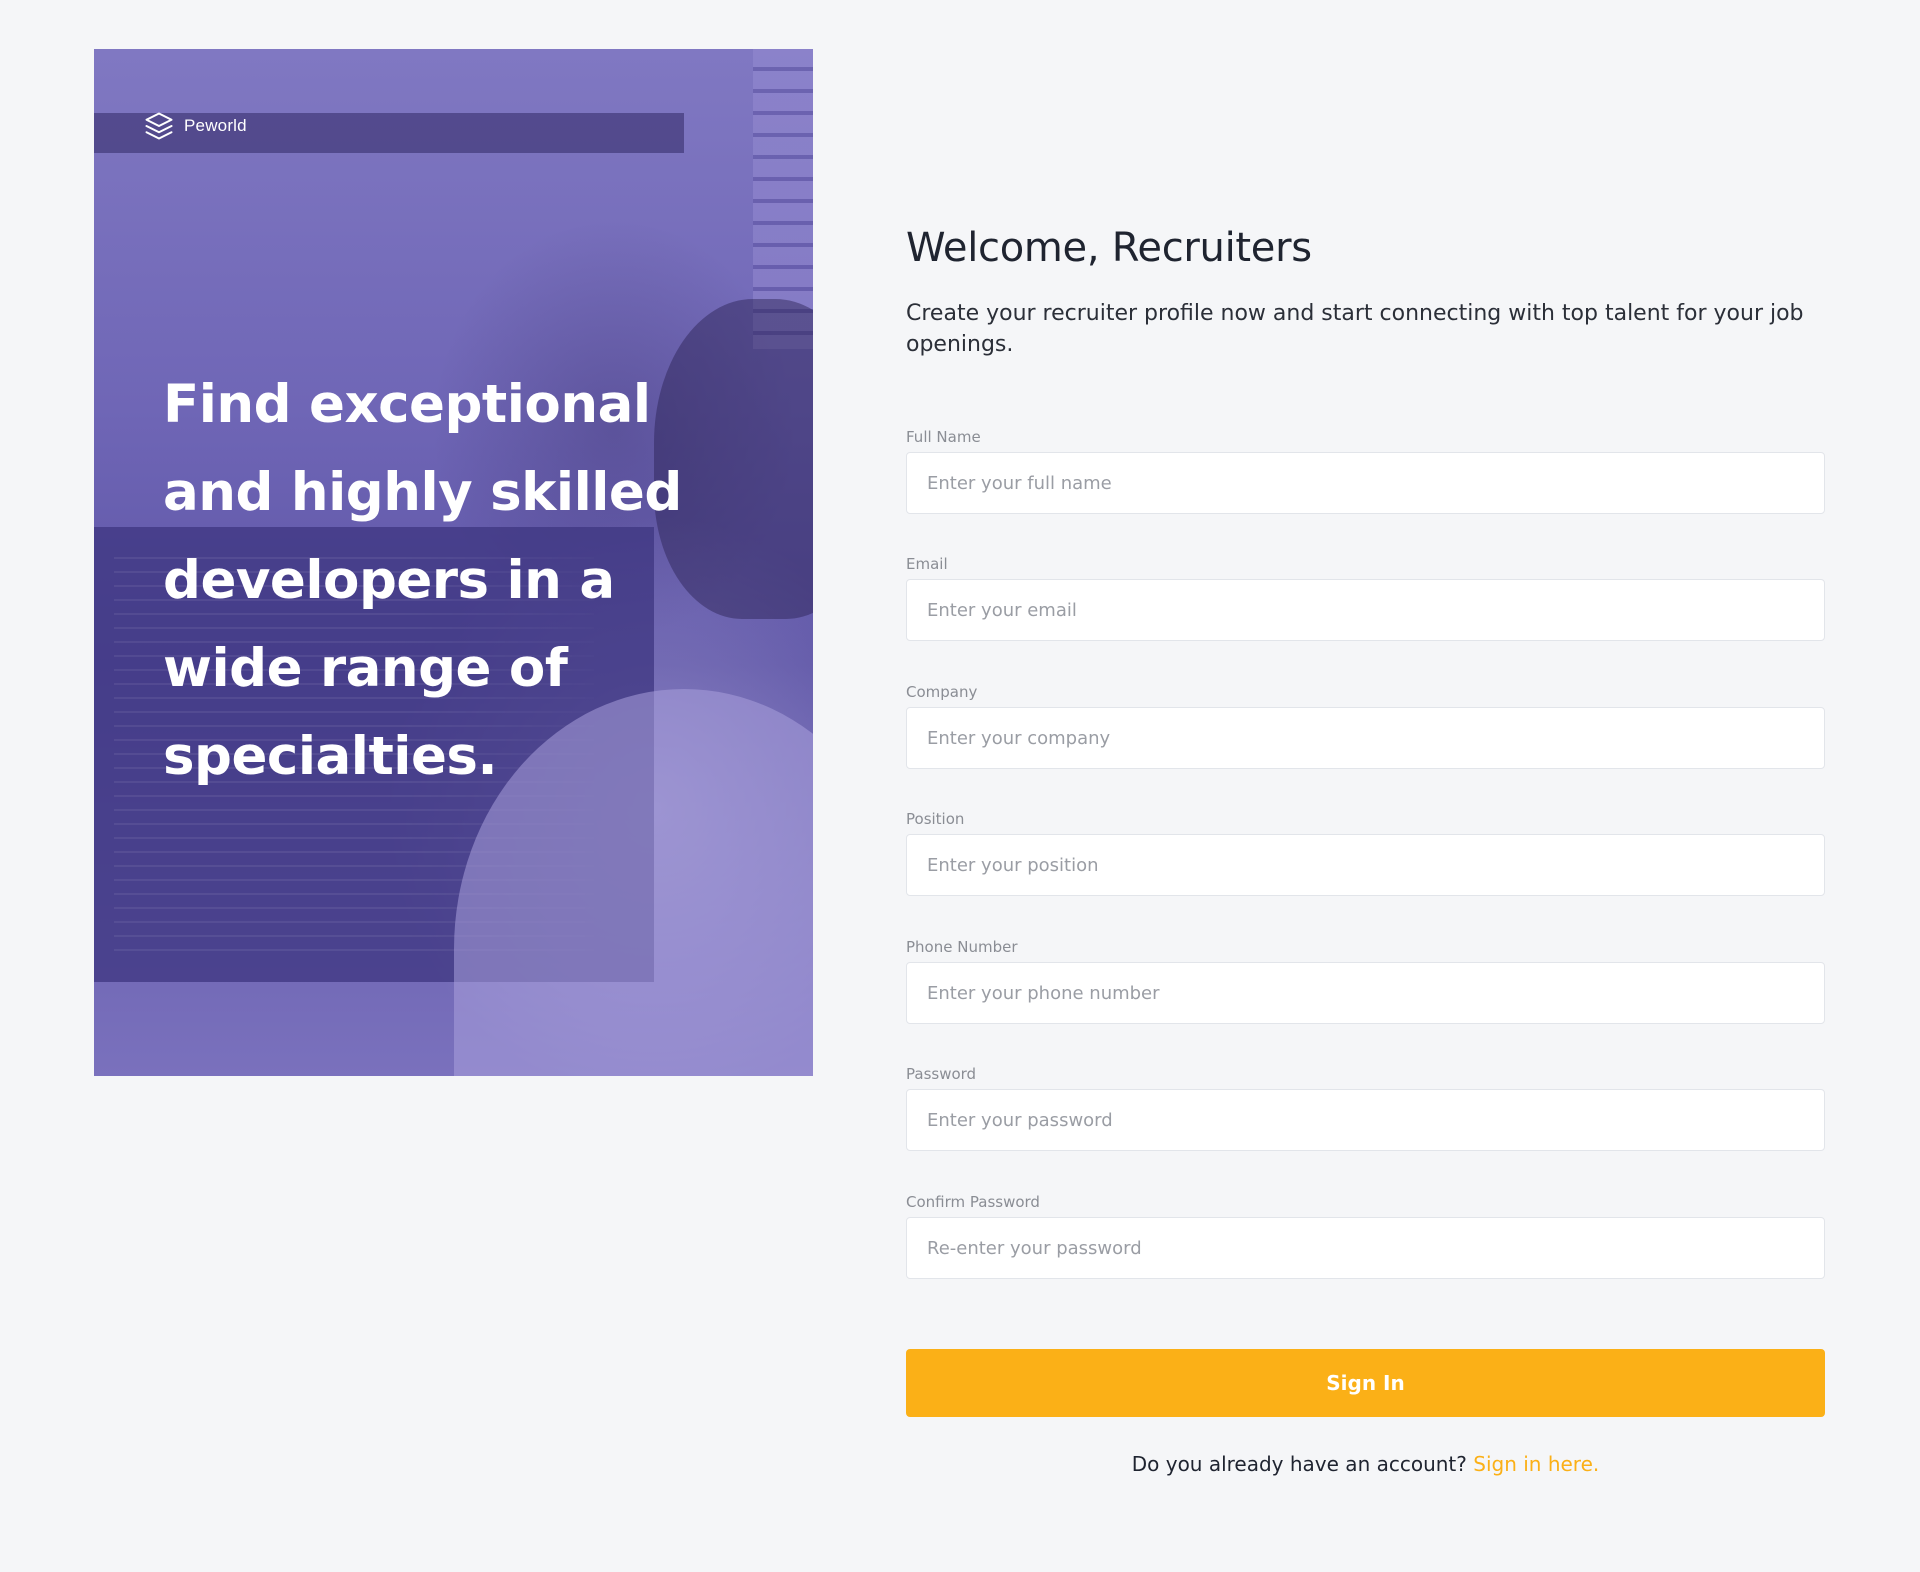  I want to click on sign-in-link: Sign in here., so click(1536, 1464).